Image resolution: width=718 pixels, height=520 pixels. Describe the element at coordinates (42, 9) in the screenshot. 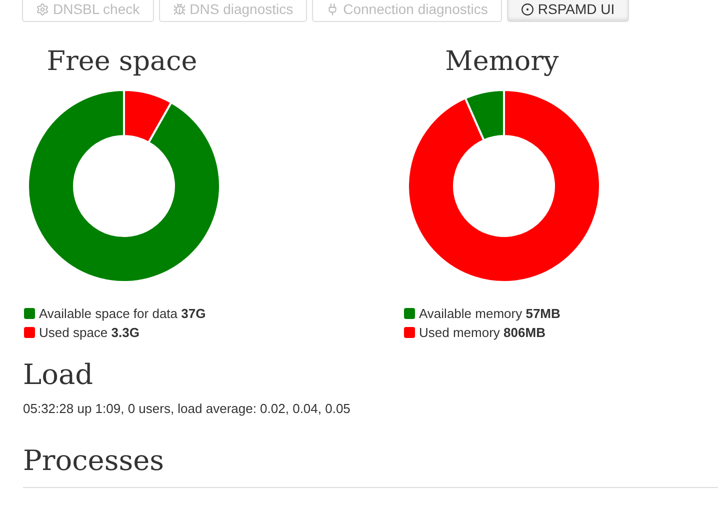

I see `gear-icon` at that location.